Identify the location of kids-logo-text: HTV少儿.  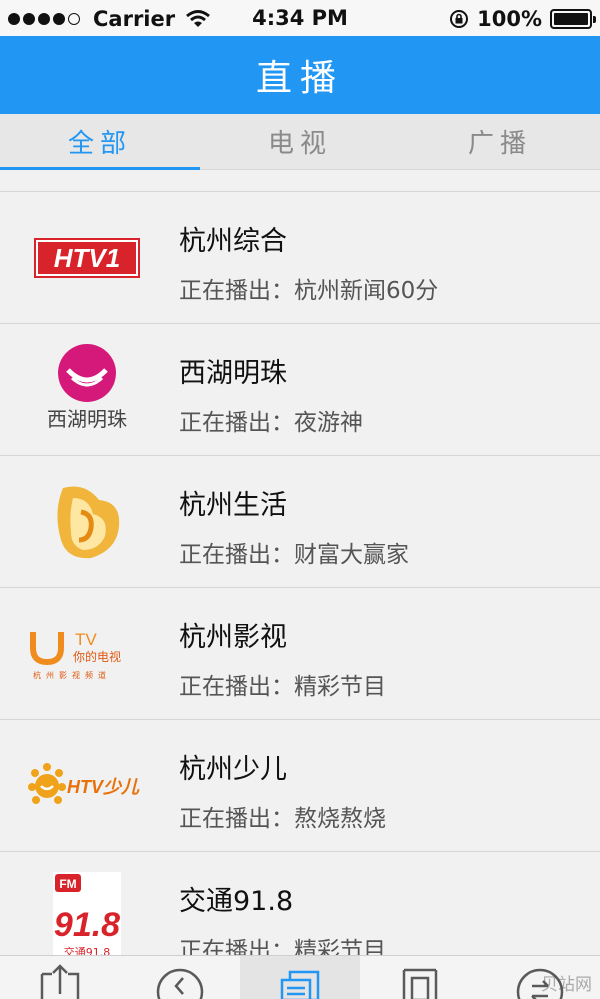
(103, 787).